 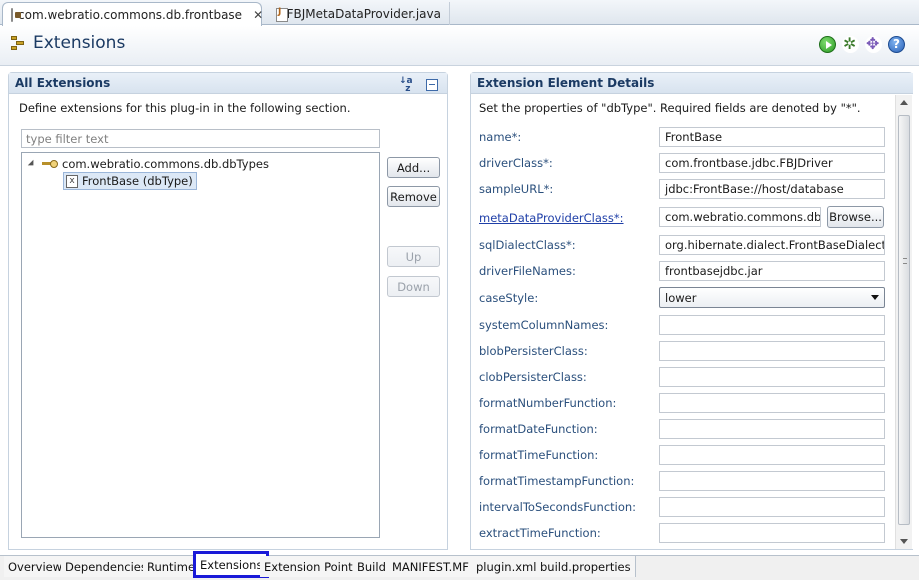 I want to click on system-column-names-field, so click(x=772, y=325).